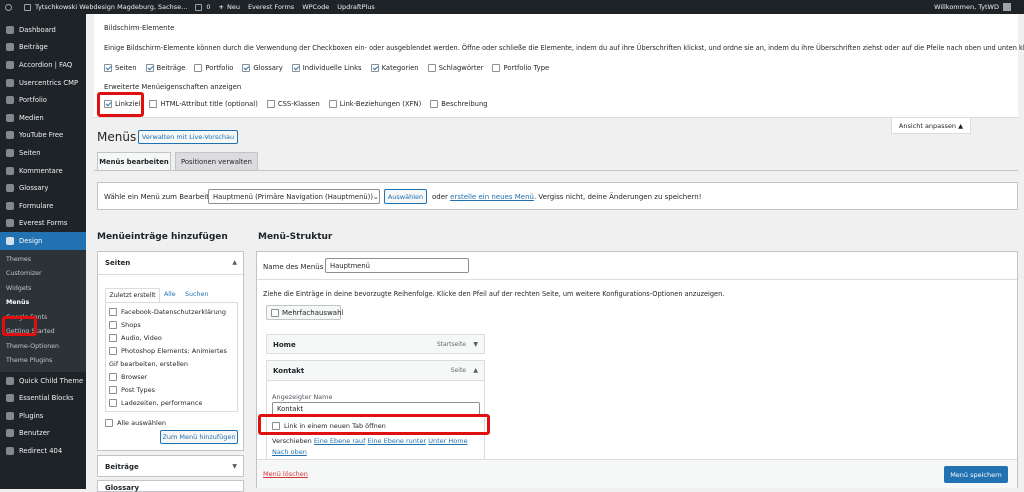  I want to click on sidebar-item-design: Design, so click(43, 241).